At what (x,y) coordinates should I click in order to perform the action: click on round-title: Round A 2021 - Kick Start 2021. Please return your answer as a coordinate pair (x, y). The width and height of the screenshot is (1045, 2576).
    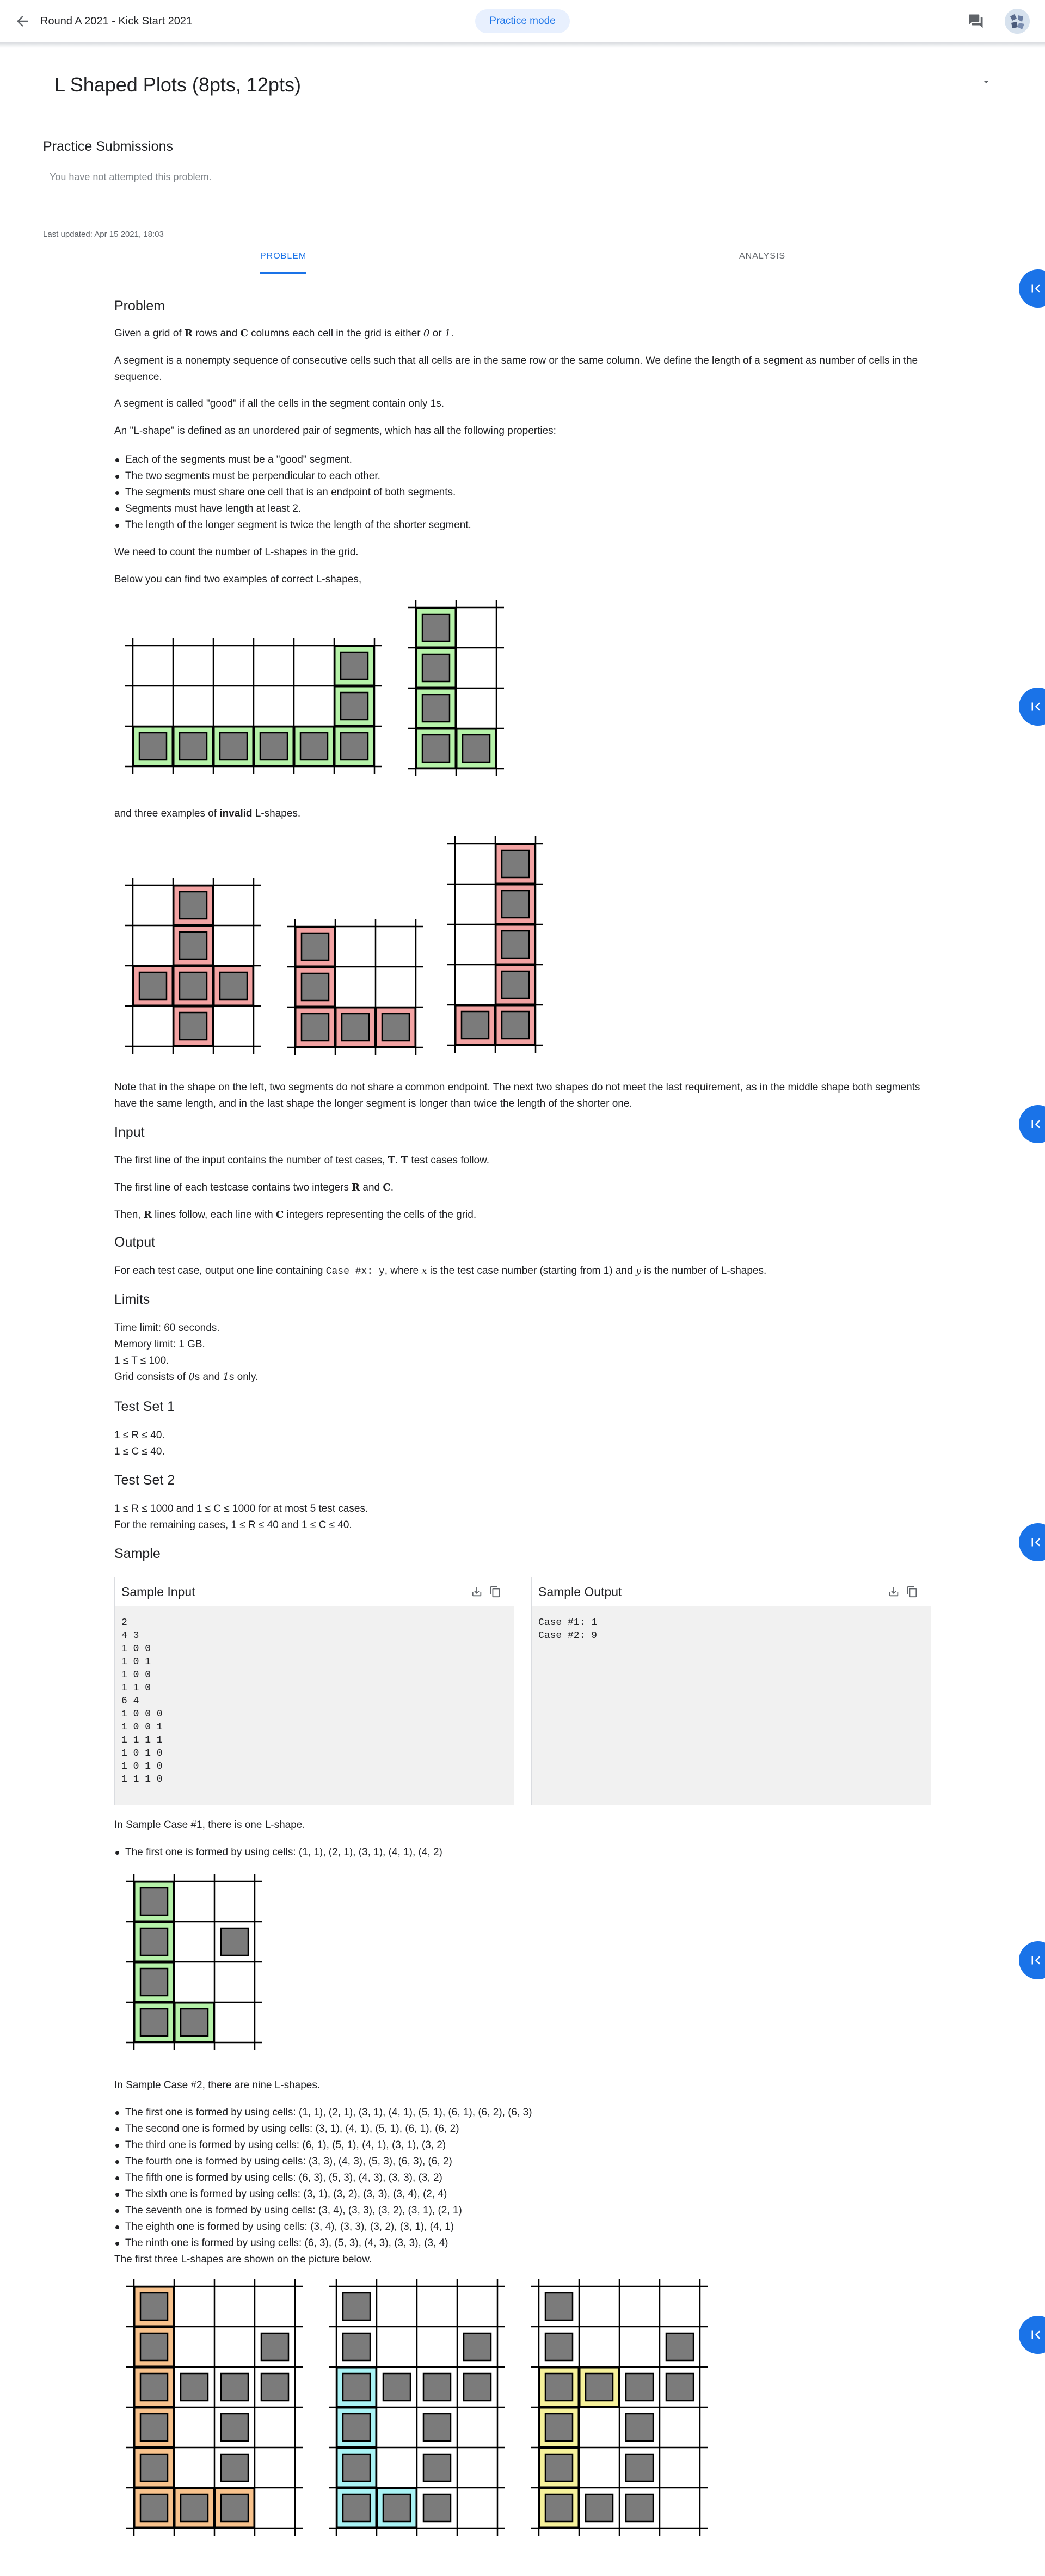
    Looking at the image, I should click on (117, 21).